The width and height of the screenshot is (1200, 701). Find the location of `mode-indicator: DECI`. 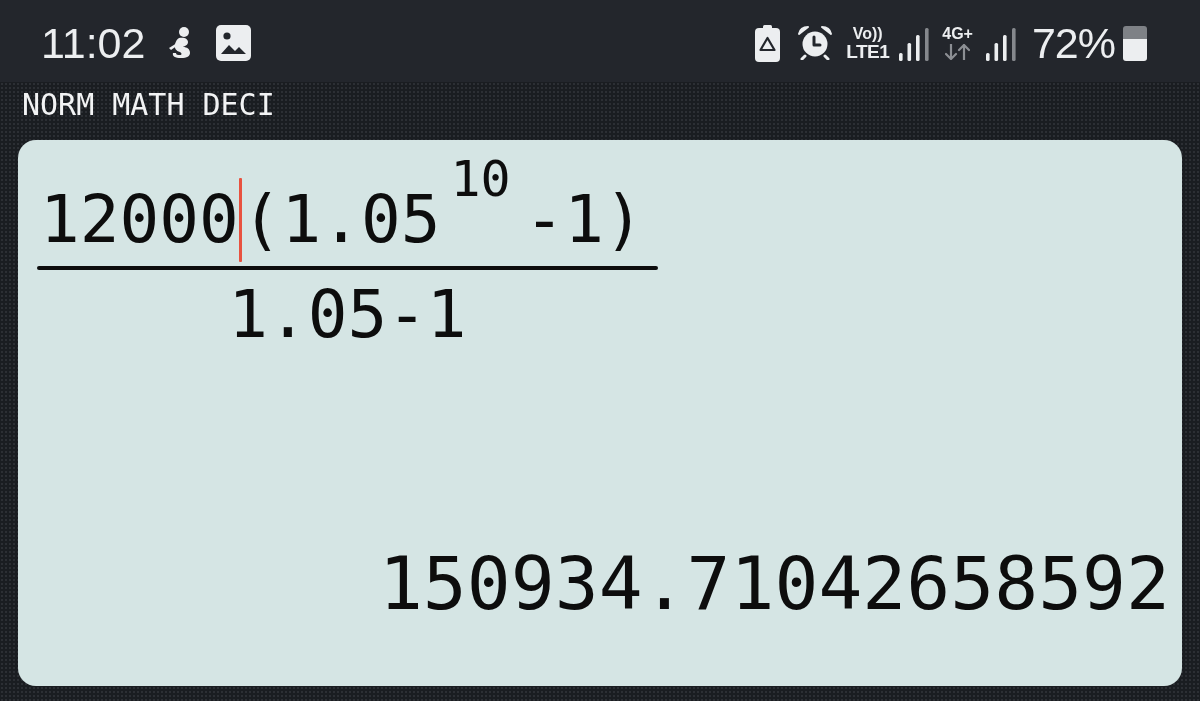

mode-indicator: DECI is located at coordinates (238, 105).